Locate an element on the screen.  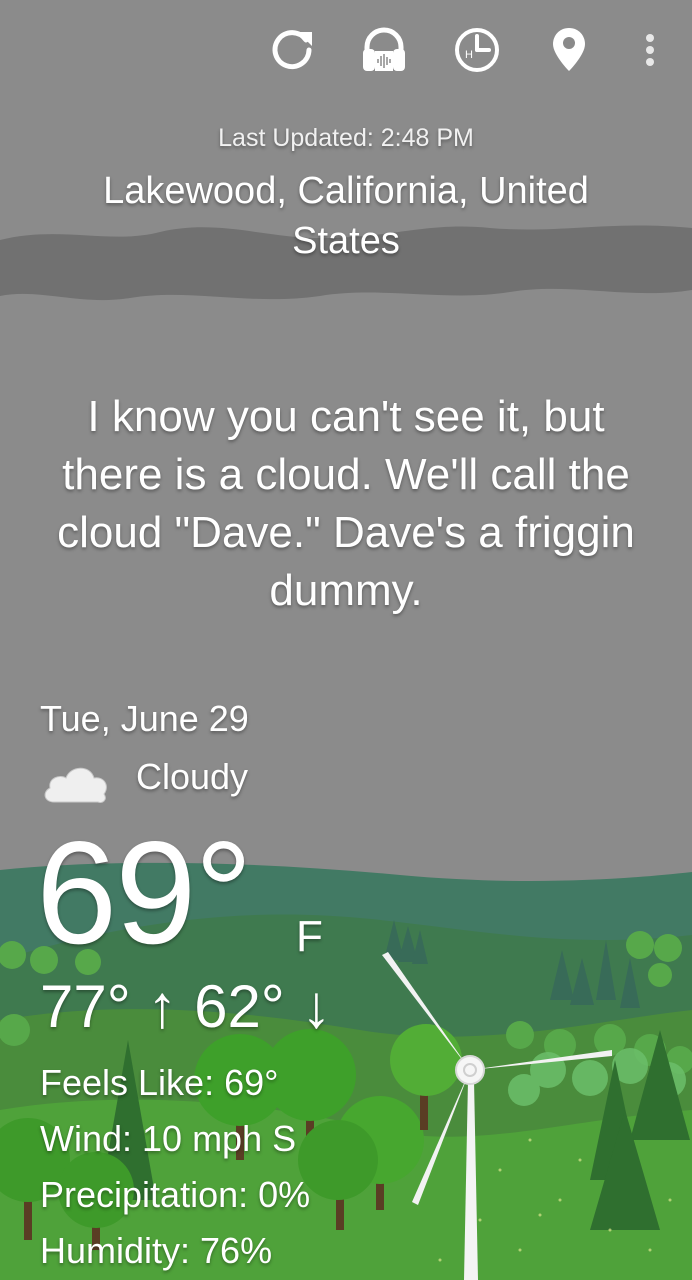
temperature-unit: F is located at coordinates (309, 937).